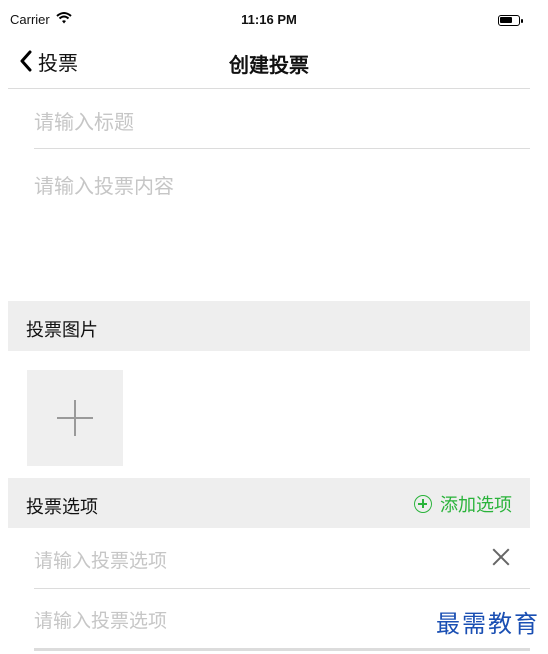 The image size is (548, 654). Describe the element at coordinates (269, 65) in the screenshot. I see `page-title: 创建投票` at that location.